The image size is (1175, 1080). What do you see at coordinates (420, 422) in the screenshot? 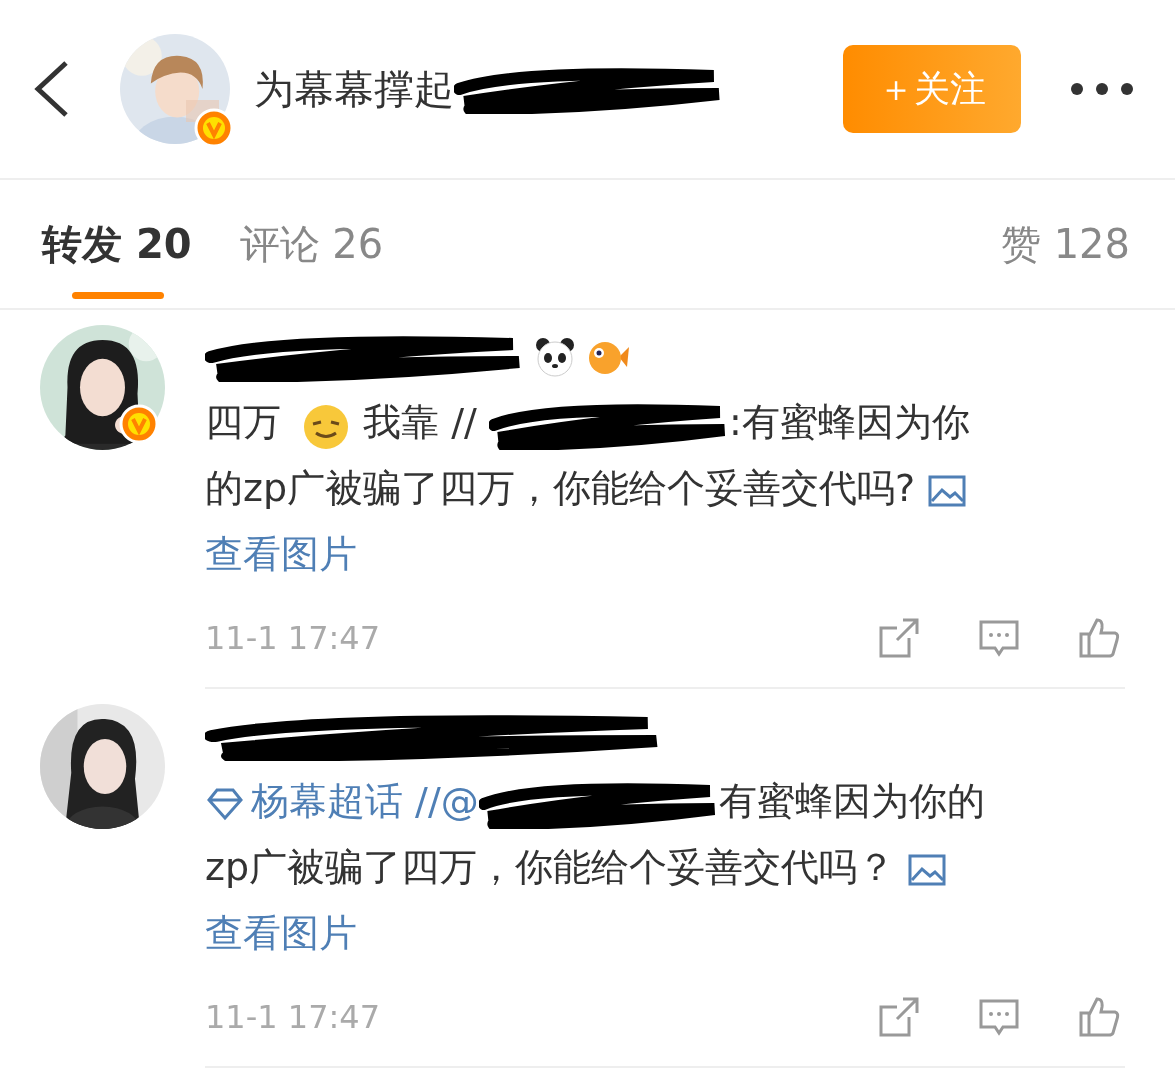
I see `repost-text: 我靠 //` at bounding box center [420, 422].